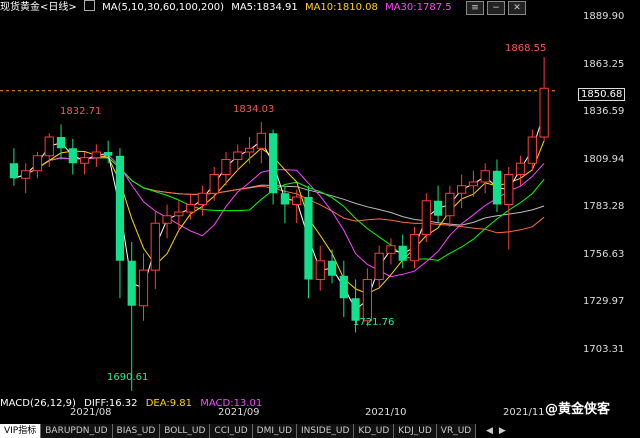 The image size is (640, 438). What do you see at coordinates (604, 349) in the screenshot?
I see `price-tick-label: 1703.31` at bounding box center [604, 349].